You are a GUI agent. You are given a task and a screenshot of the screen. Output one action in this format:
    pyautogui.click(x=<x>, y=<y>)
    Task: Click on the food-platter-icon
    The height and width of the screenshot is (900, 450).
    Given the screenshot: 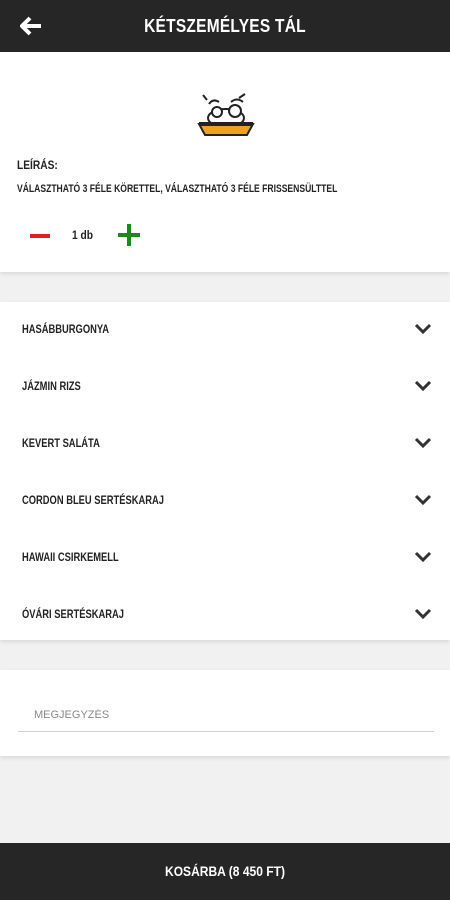 What is the action you would take?
    pyautogui.click(x=226, y=114)
    